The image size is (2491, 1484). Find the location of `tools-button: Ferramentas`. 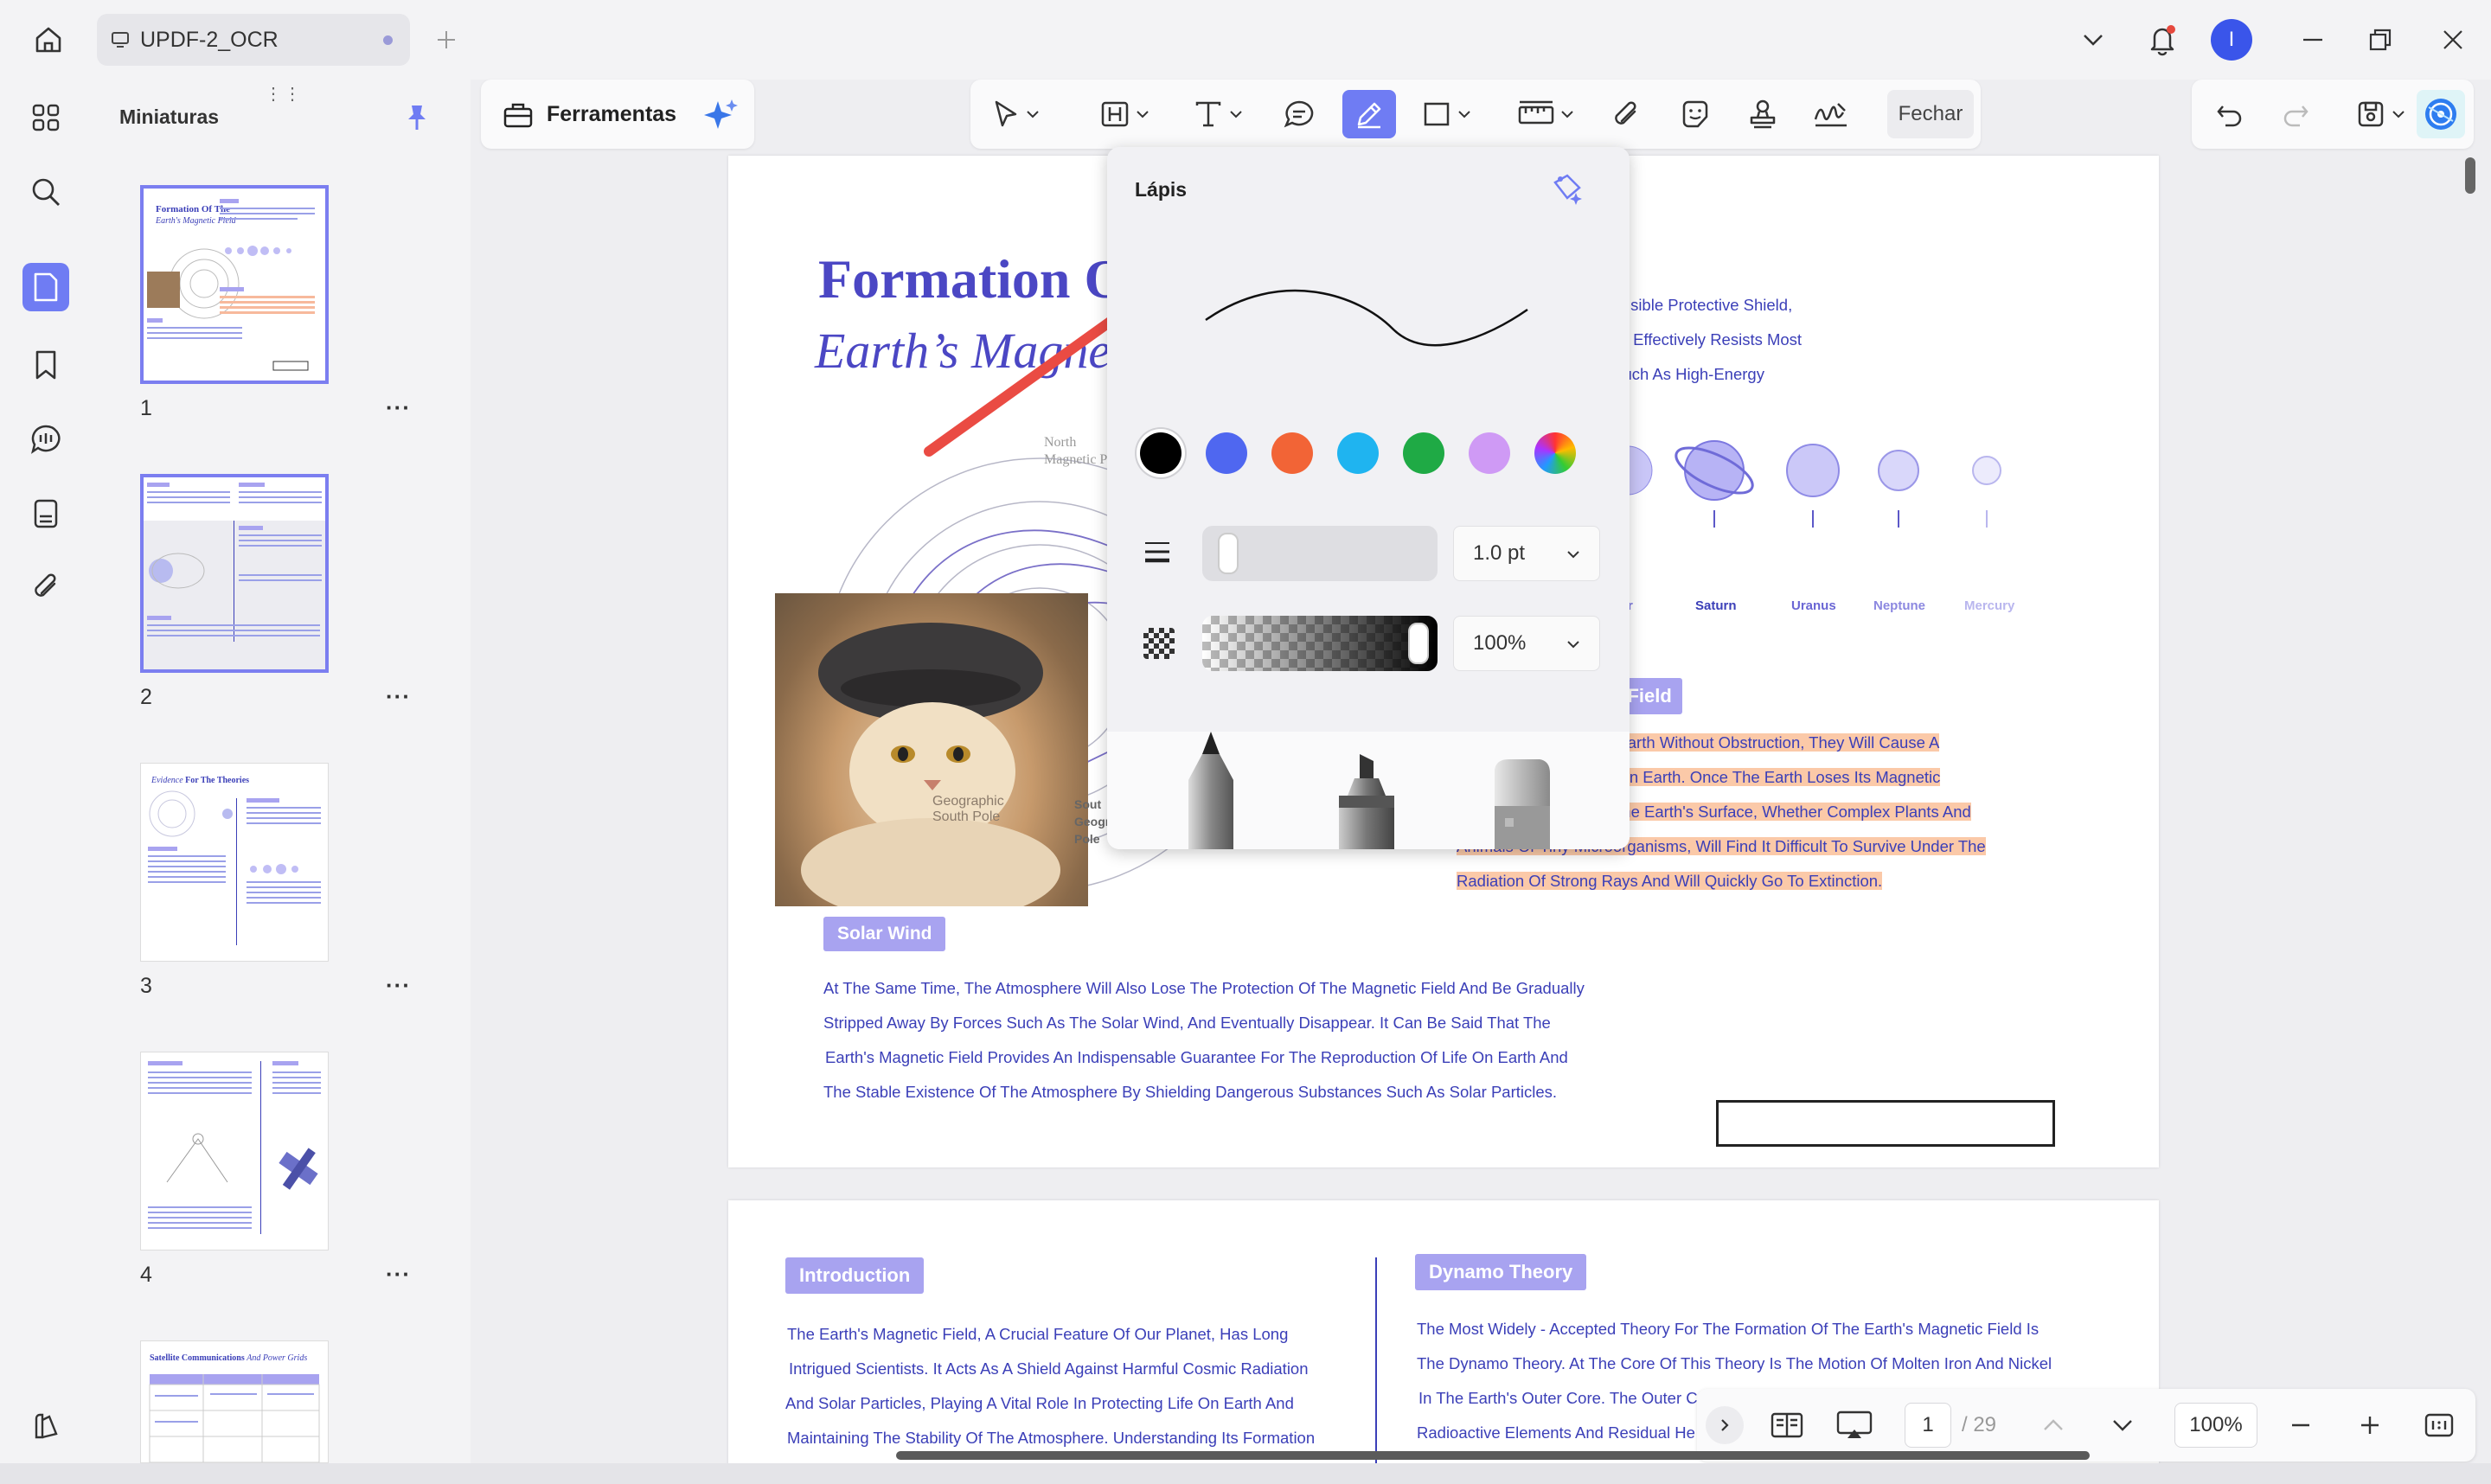

tools-button: Ferramentas is located at coordinates (617, 115).